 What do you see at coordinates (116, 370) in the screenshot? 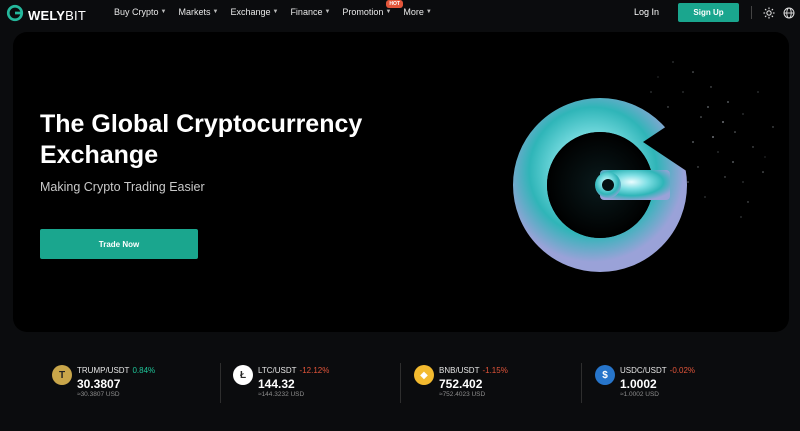
I see `ticker-pair: TRUMP/USDT 0.84%` at bounding box center [116, 370].